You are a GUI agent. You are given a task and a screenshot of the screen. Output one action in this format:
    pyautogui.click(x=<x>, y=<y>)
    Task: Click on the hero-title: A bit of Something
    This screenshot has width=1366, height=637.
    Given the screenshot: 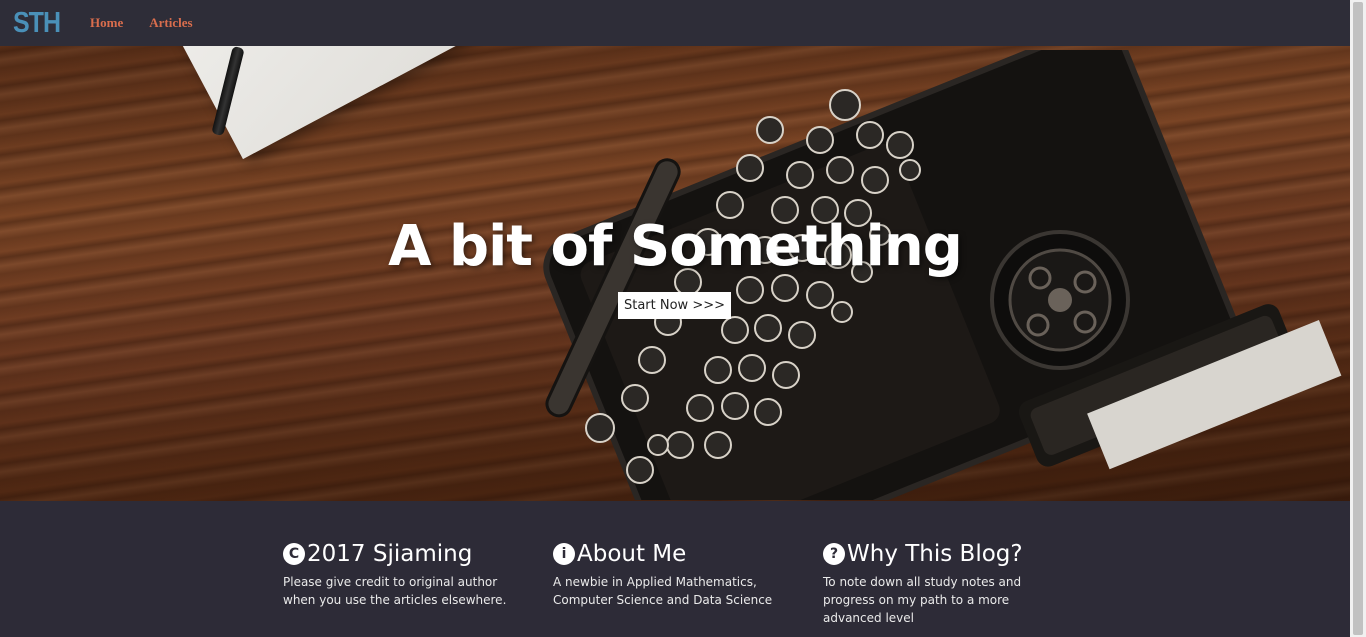 What is the action you would take?
    pyautogui.click(x=675, y=246)
    